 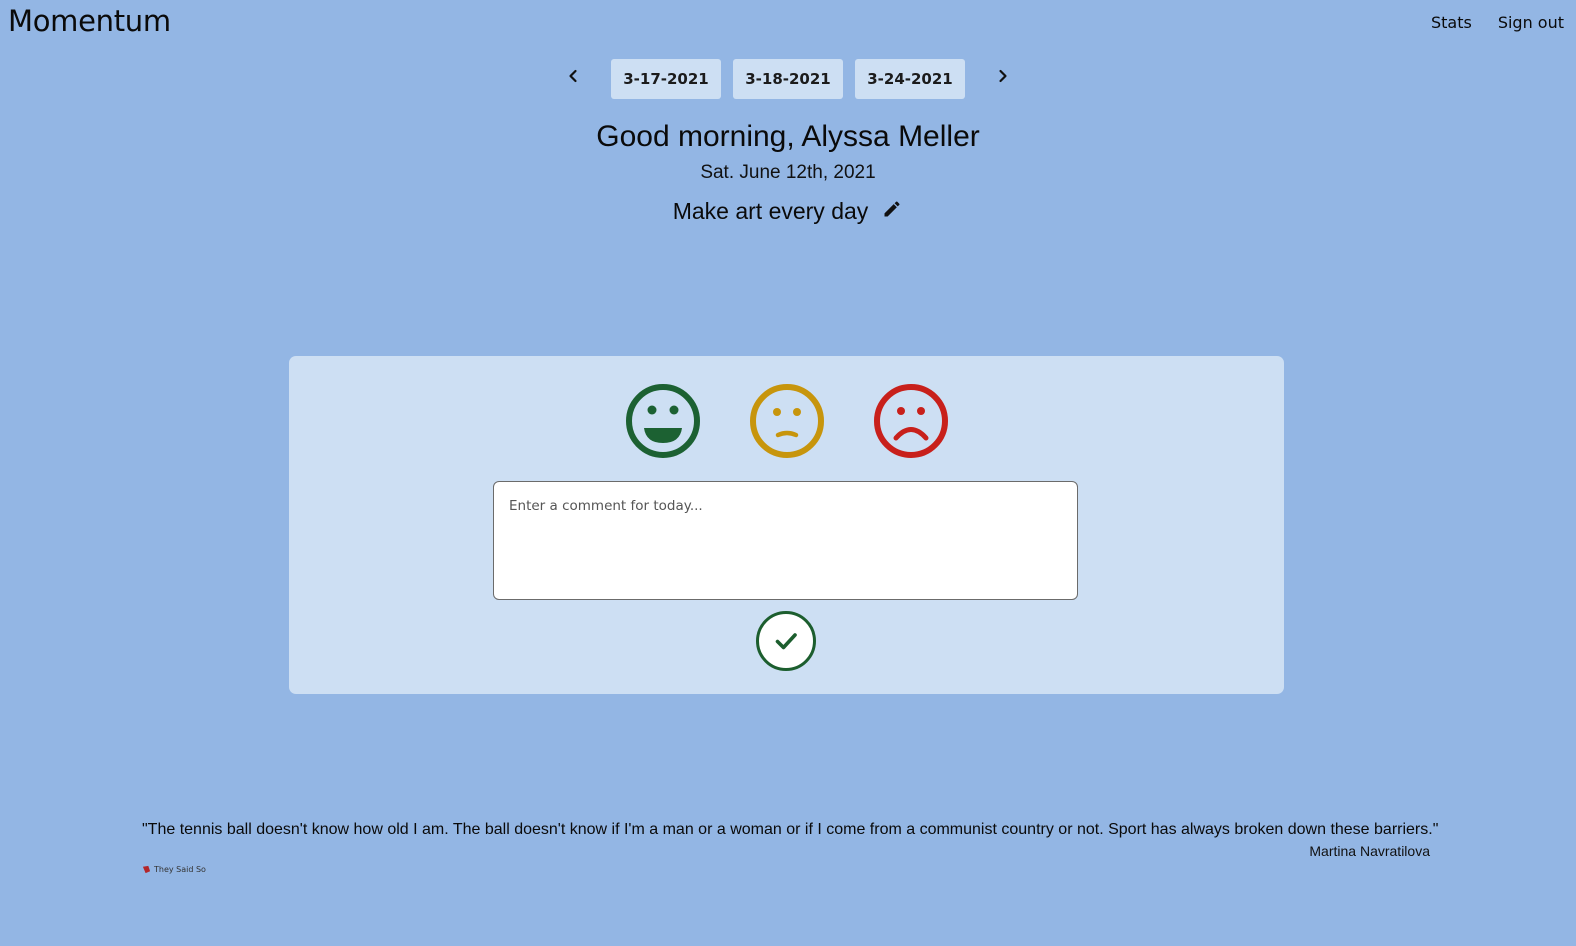 I want to click on date-button-1: 3-17-2021, so click(x=666, y=79).